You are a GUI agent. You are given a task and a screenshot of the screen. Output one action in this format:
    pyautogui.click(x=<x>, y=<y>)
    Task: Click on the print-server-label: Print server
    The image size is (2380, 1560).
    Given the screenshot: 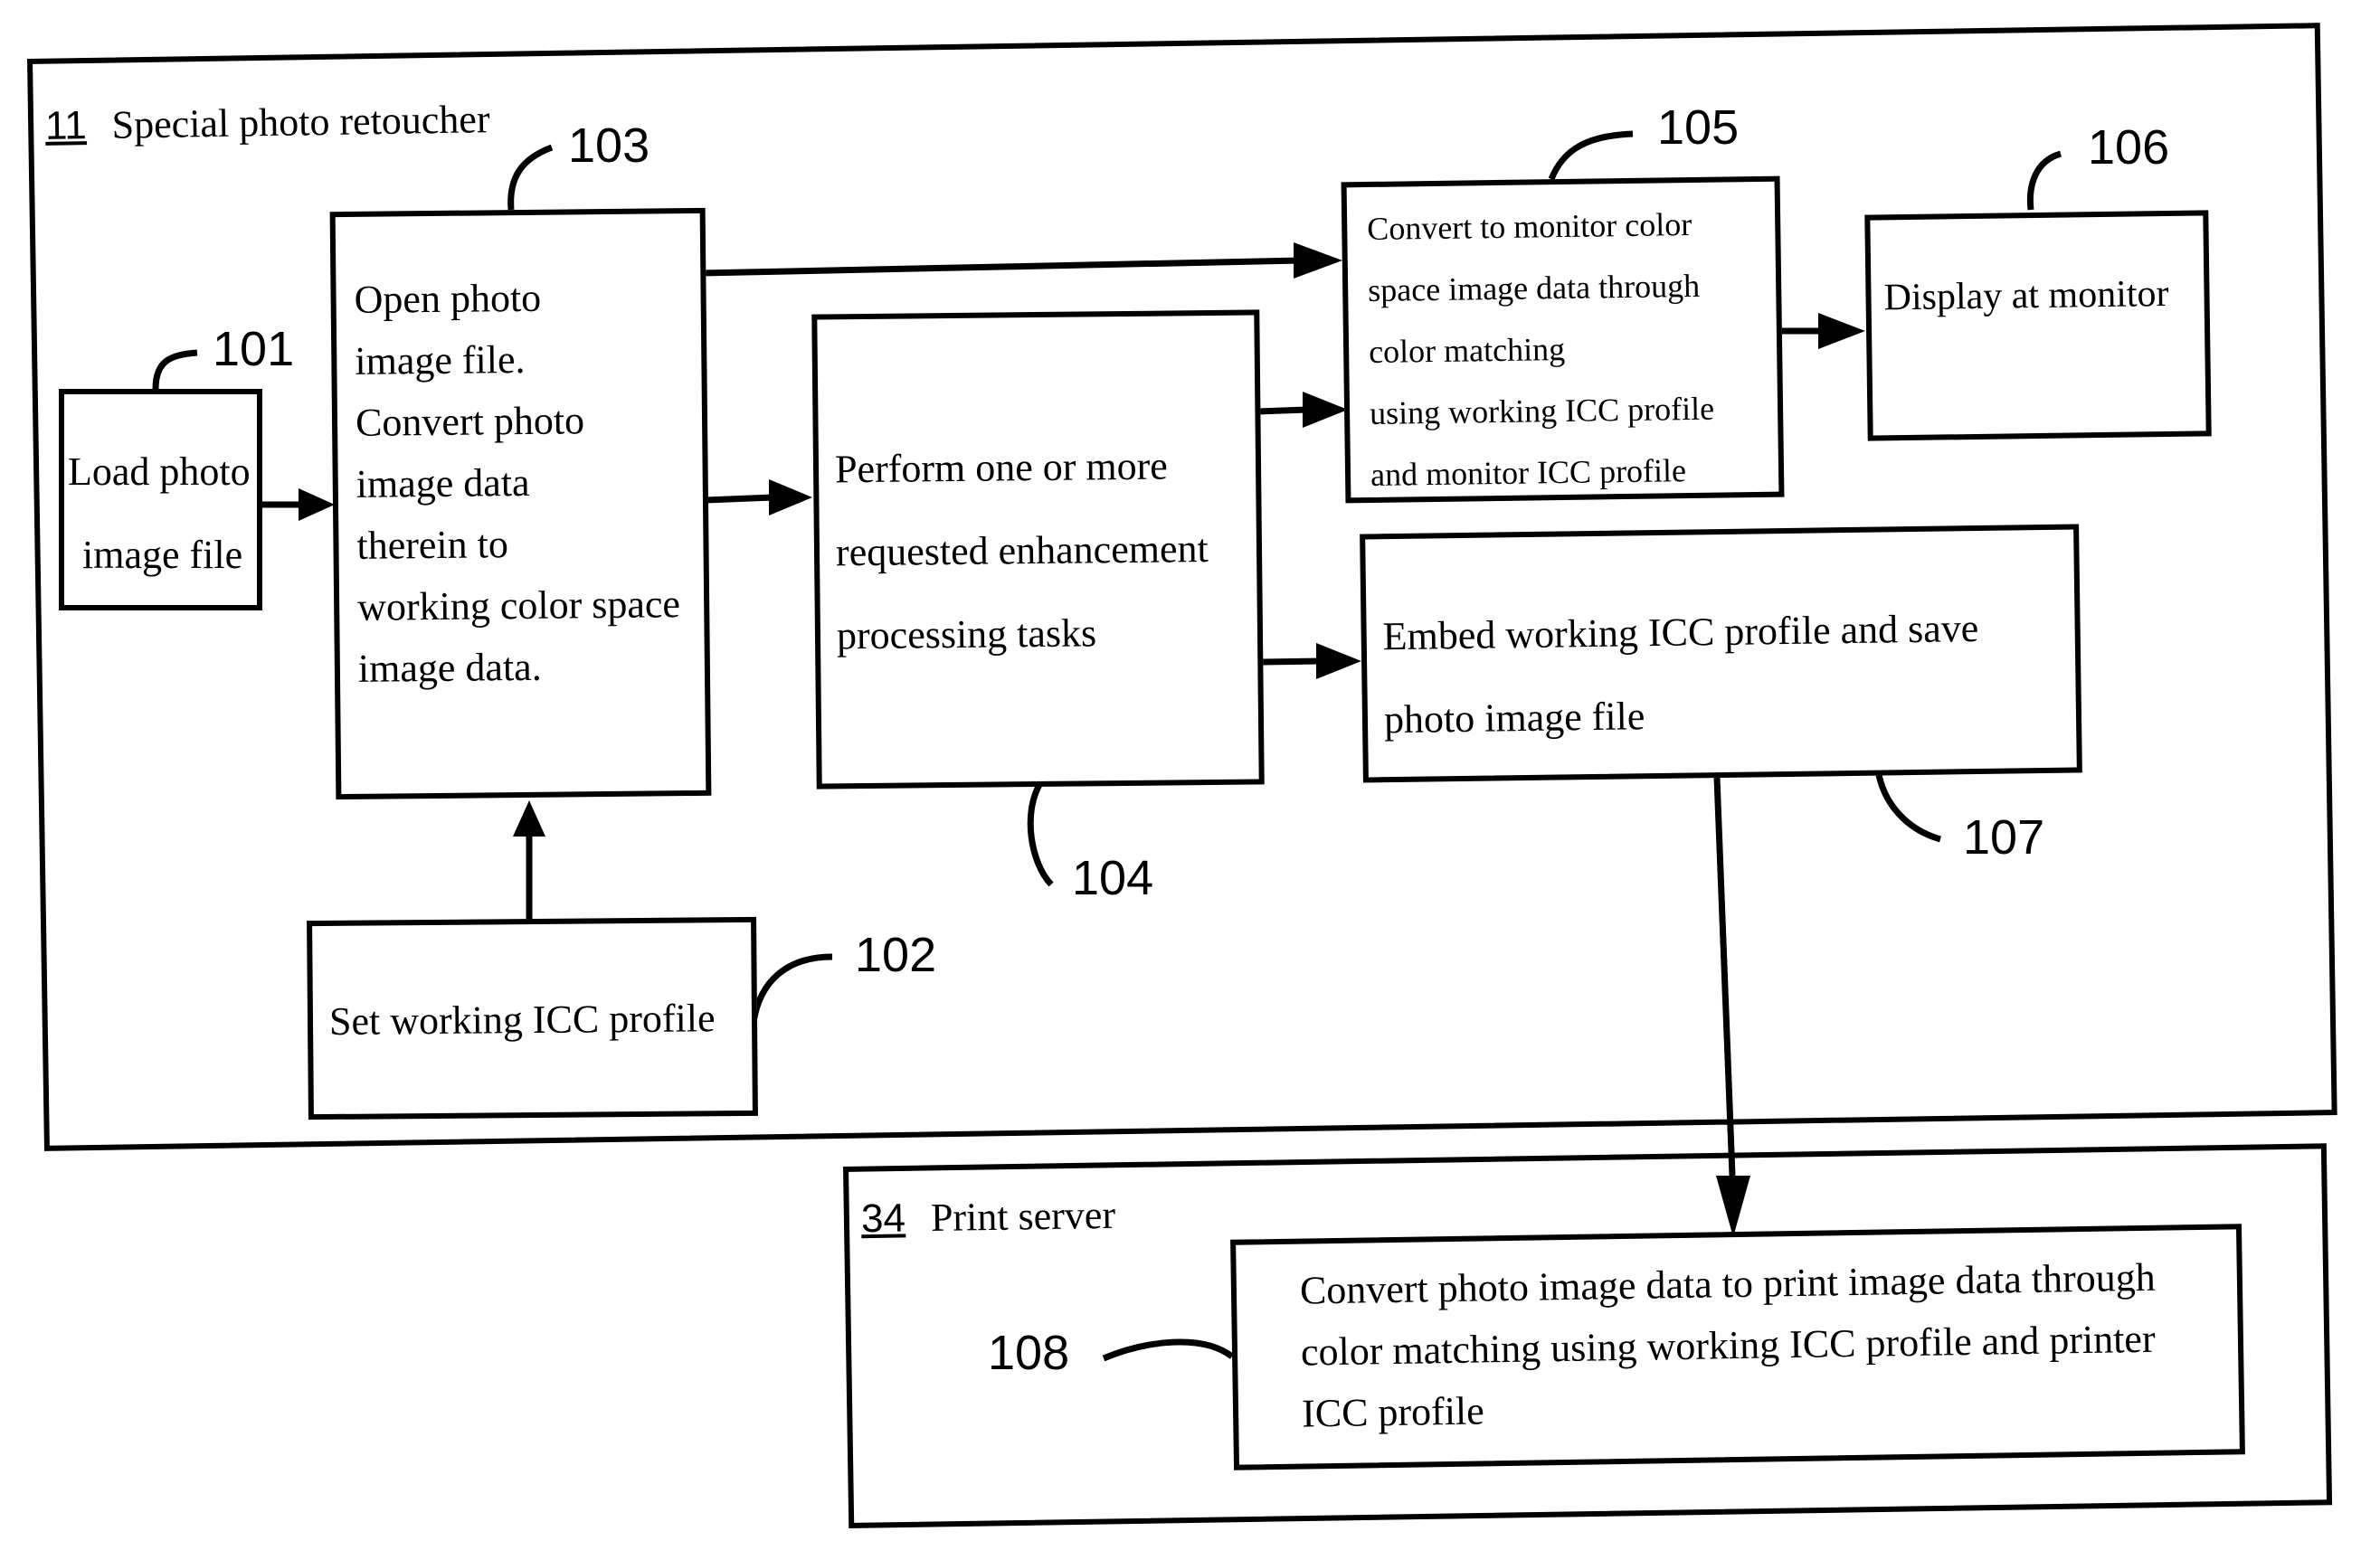 What is the action you would take?
    pyautogui.click(x=1023, y=1216)
    